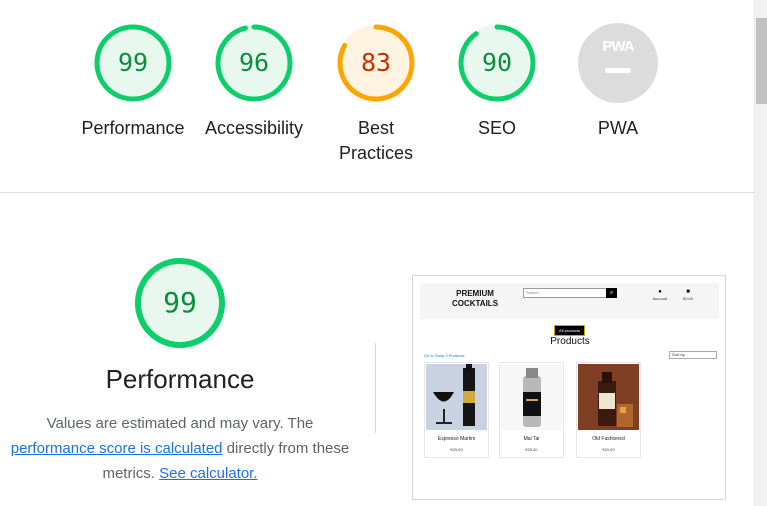 The image size is (767, 506). I want to click on seo-gauge: 90, so click(497, 63).